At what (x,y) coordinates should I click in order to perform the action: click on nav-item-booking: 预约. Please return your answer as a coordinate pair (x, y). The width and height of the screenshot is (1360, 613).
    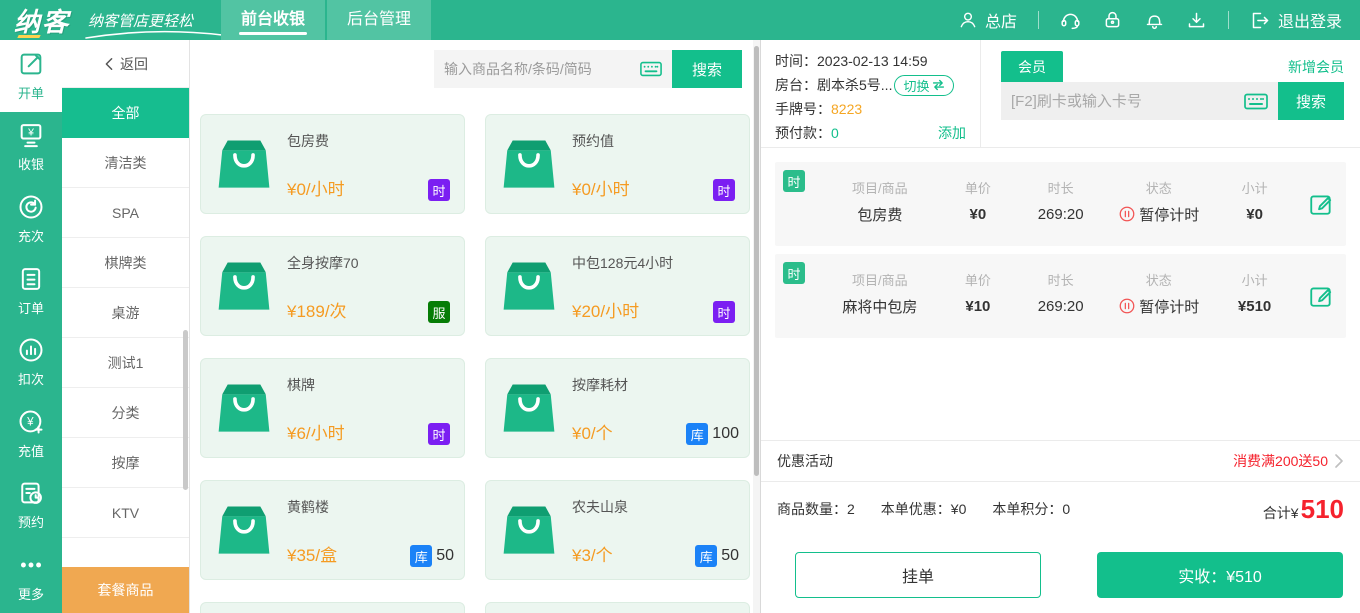
    Looking at the image, I should click on (31, 506).